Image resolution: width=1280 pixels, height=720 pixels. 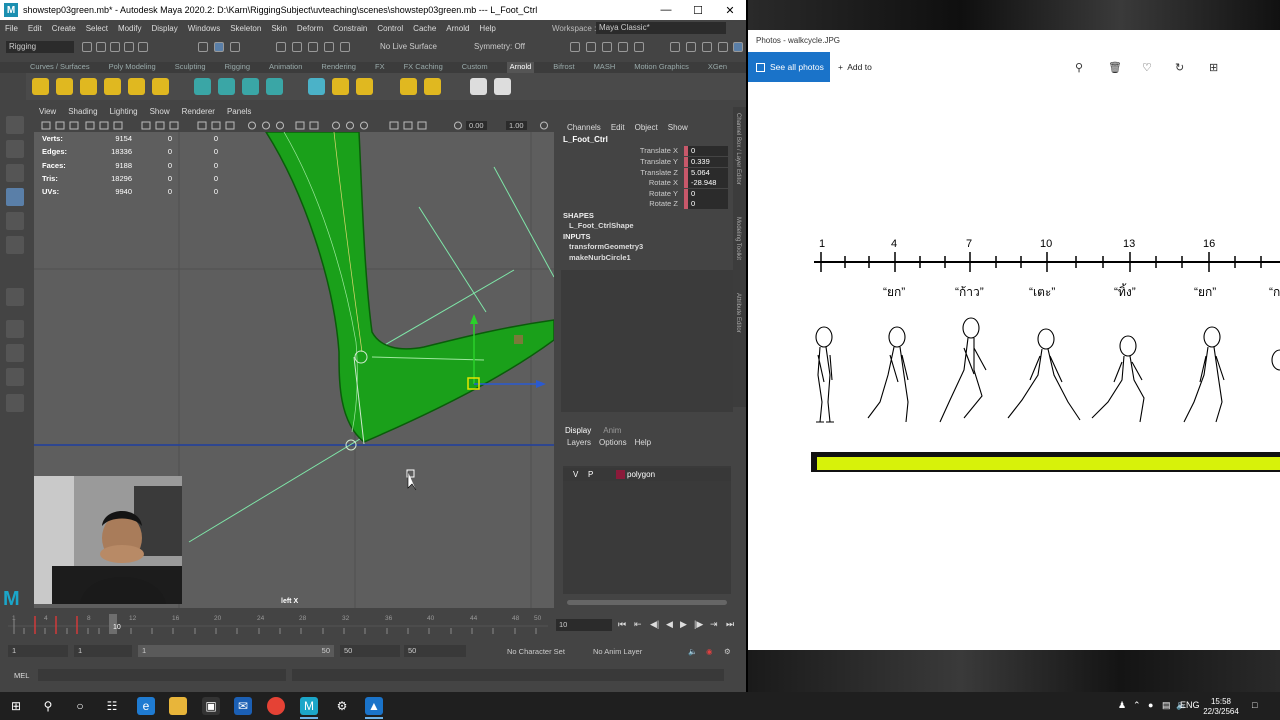 What do you see at coordinates (15, 125) in the screenshot?
I see `select-tool-icon` at bounding box center [15, 125].